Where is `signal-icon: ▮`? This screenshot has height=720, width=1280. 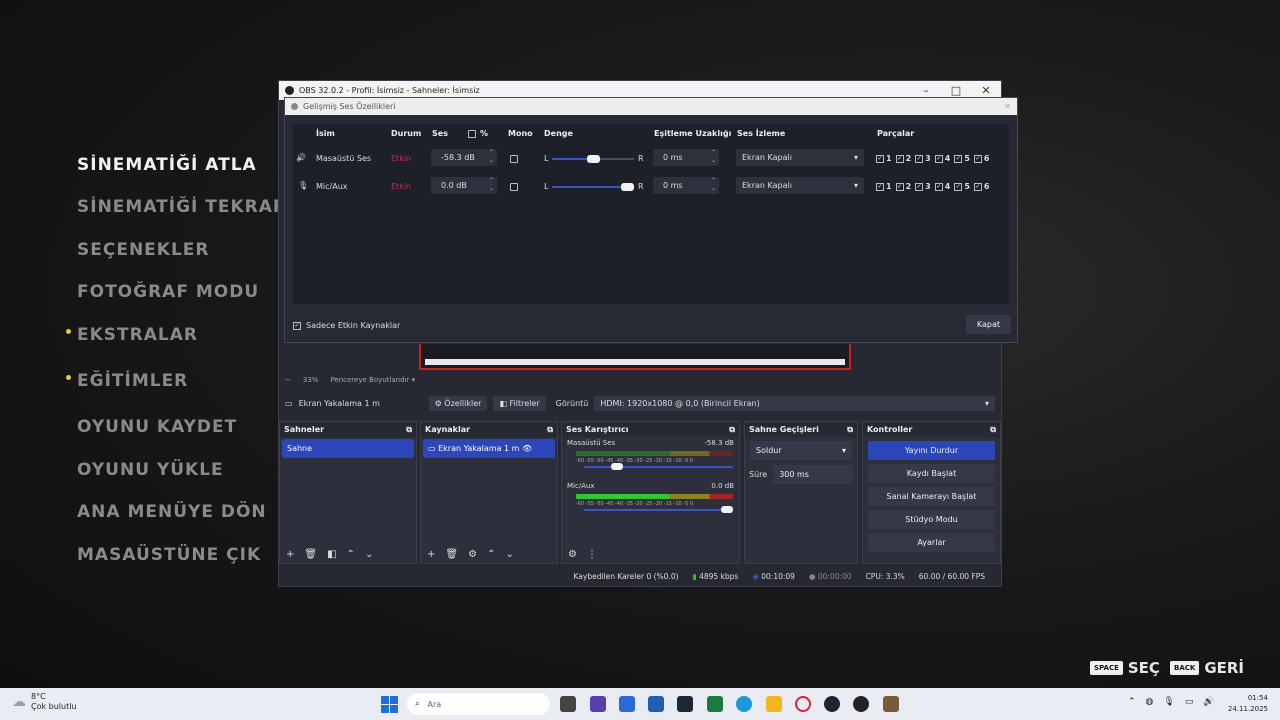 signal-icon: ▮ is located at coordinates (694, 576).